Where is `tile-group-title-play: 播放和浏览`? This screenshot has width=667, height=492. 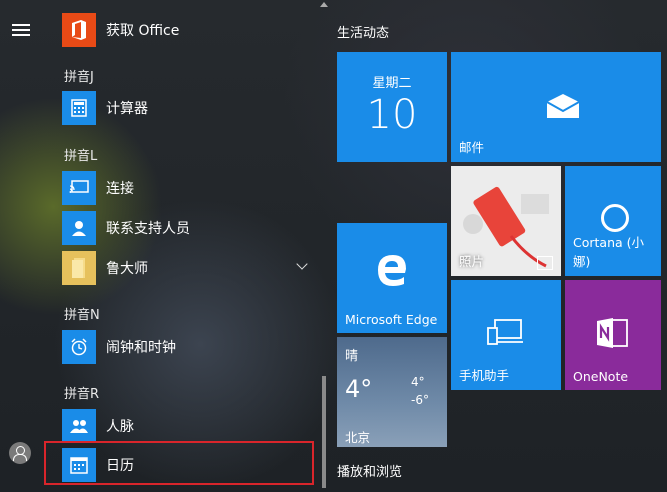 tile-group-title-play: 播放和浏览 is located at coordinates (369, 470).